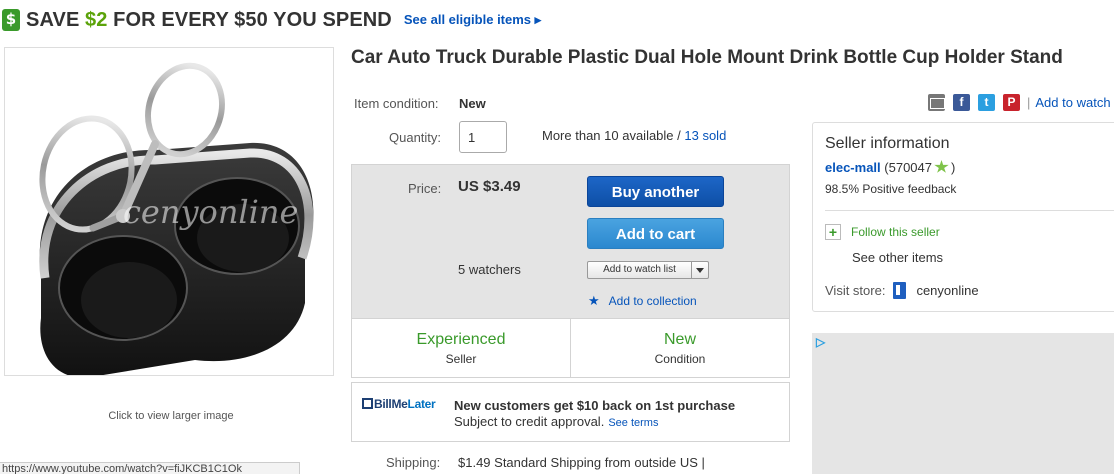 This screenshot has width=1114, height=474. I want to click on watch-list-label: Add to watch list, so click(640, 270).